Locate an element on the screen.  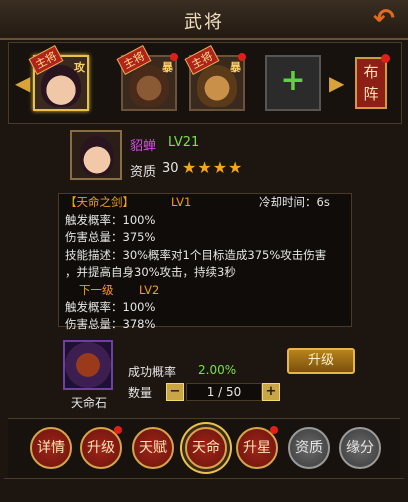
arrow-left-icon: ◀ is located at coordinates (22, 83).